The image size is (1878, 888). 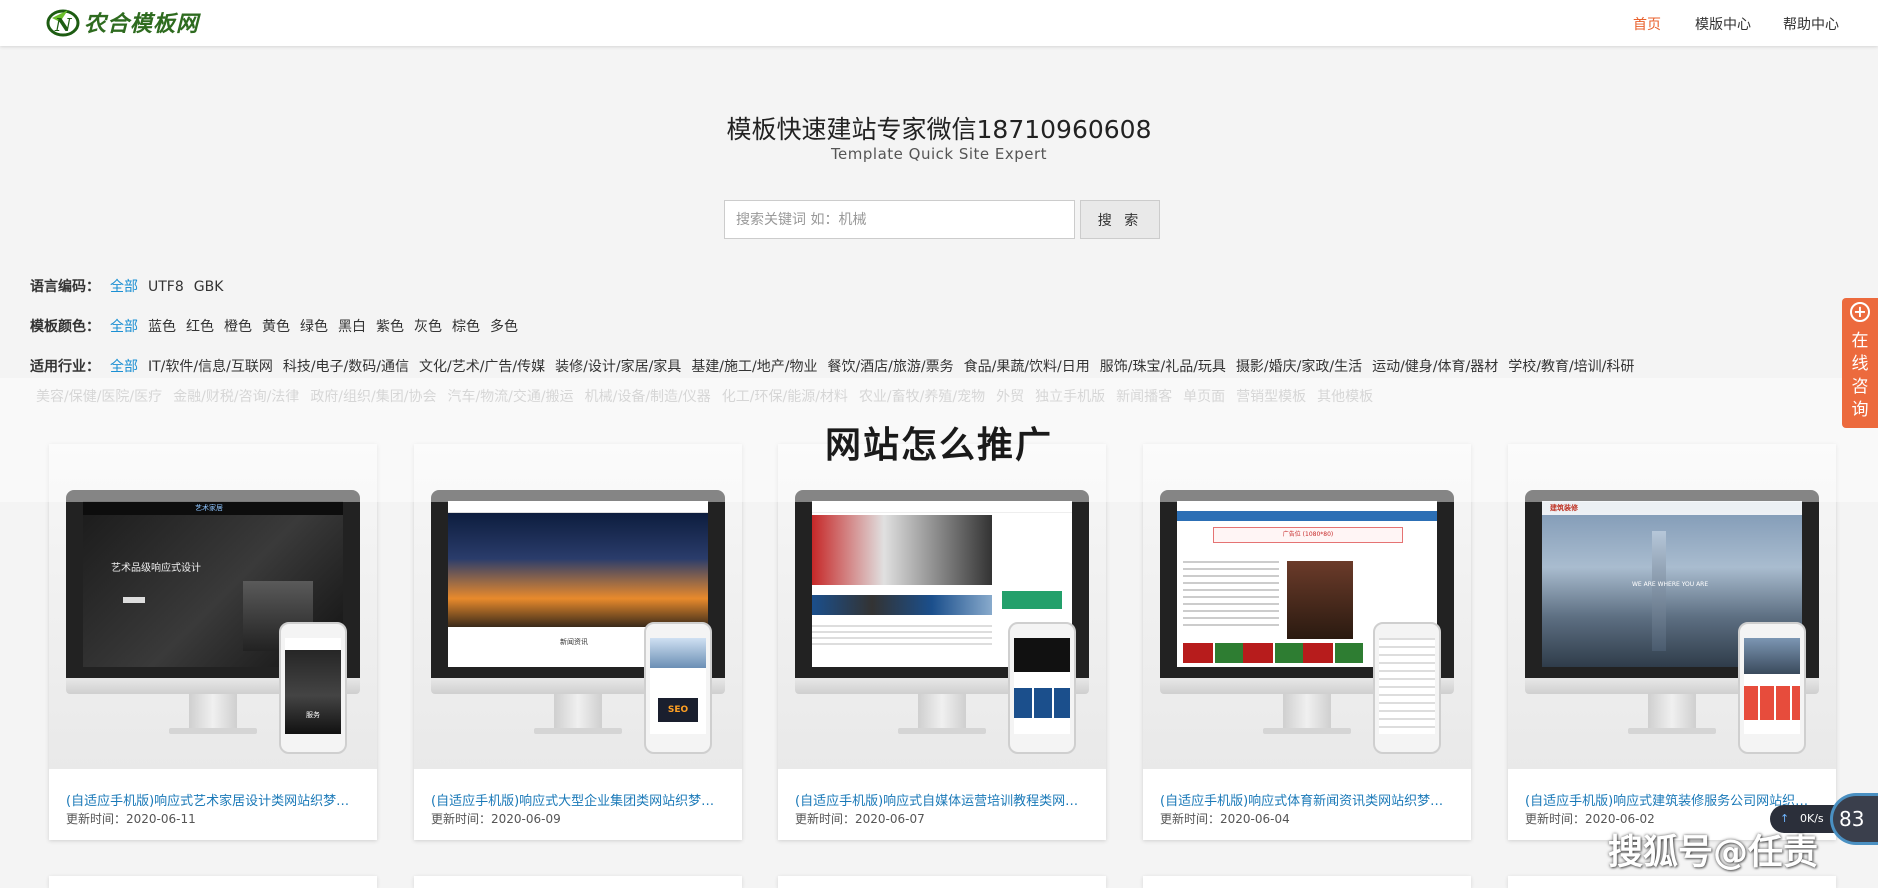 I want to click on watermark: 搜狐号@任责, so click(x=1713, y=853).